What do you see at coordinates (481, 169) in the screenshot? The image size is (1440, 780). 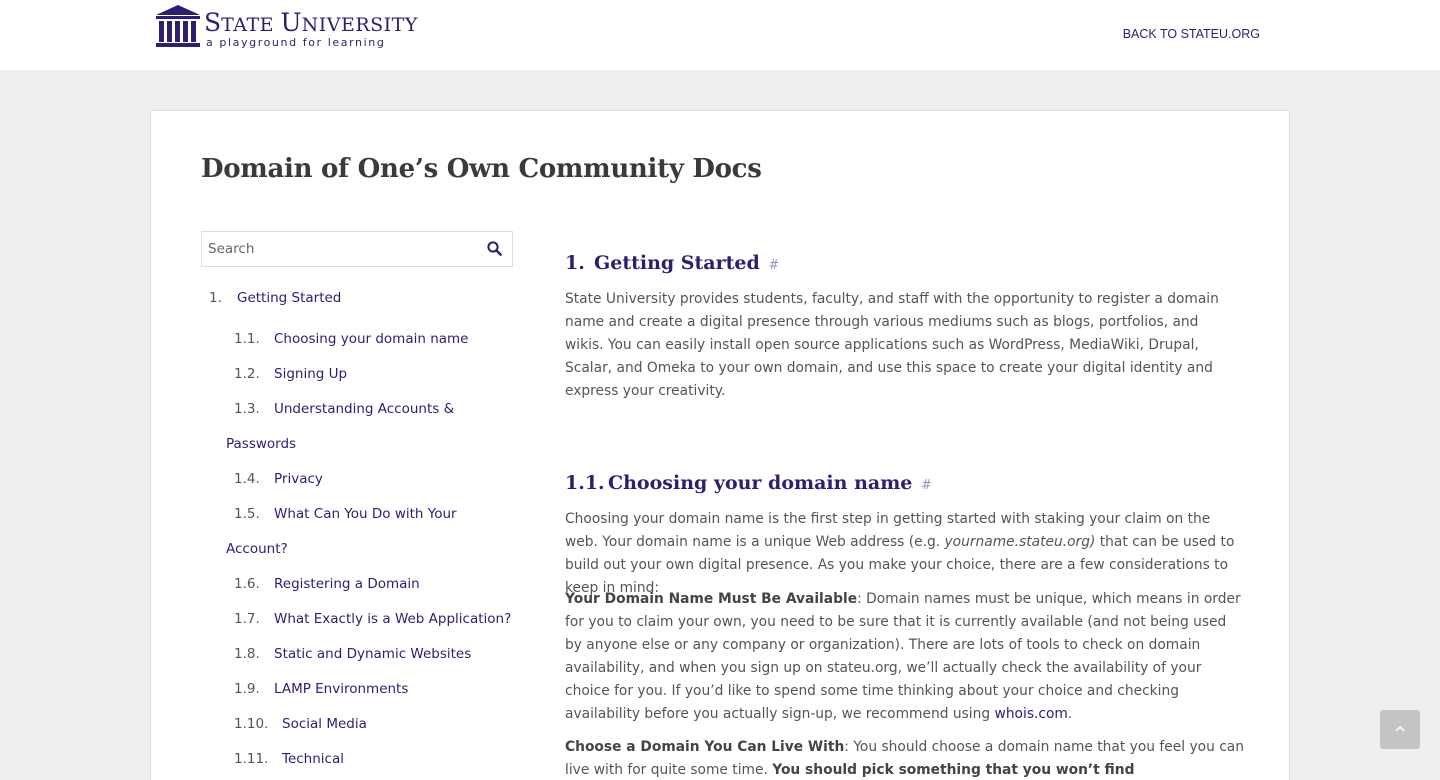 I see `page-title: Domain of One’s Own Community Docs` at bounding box center [481, 169].